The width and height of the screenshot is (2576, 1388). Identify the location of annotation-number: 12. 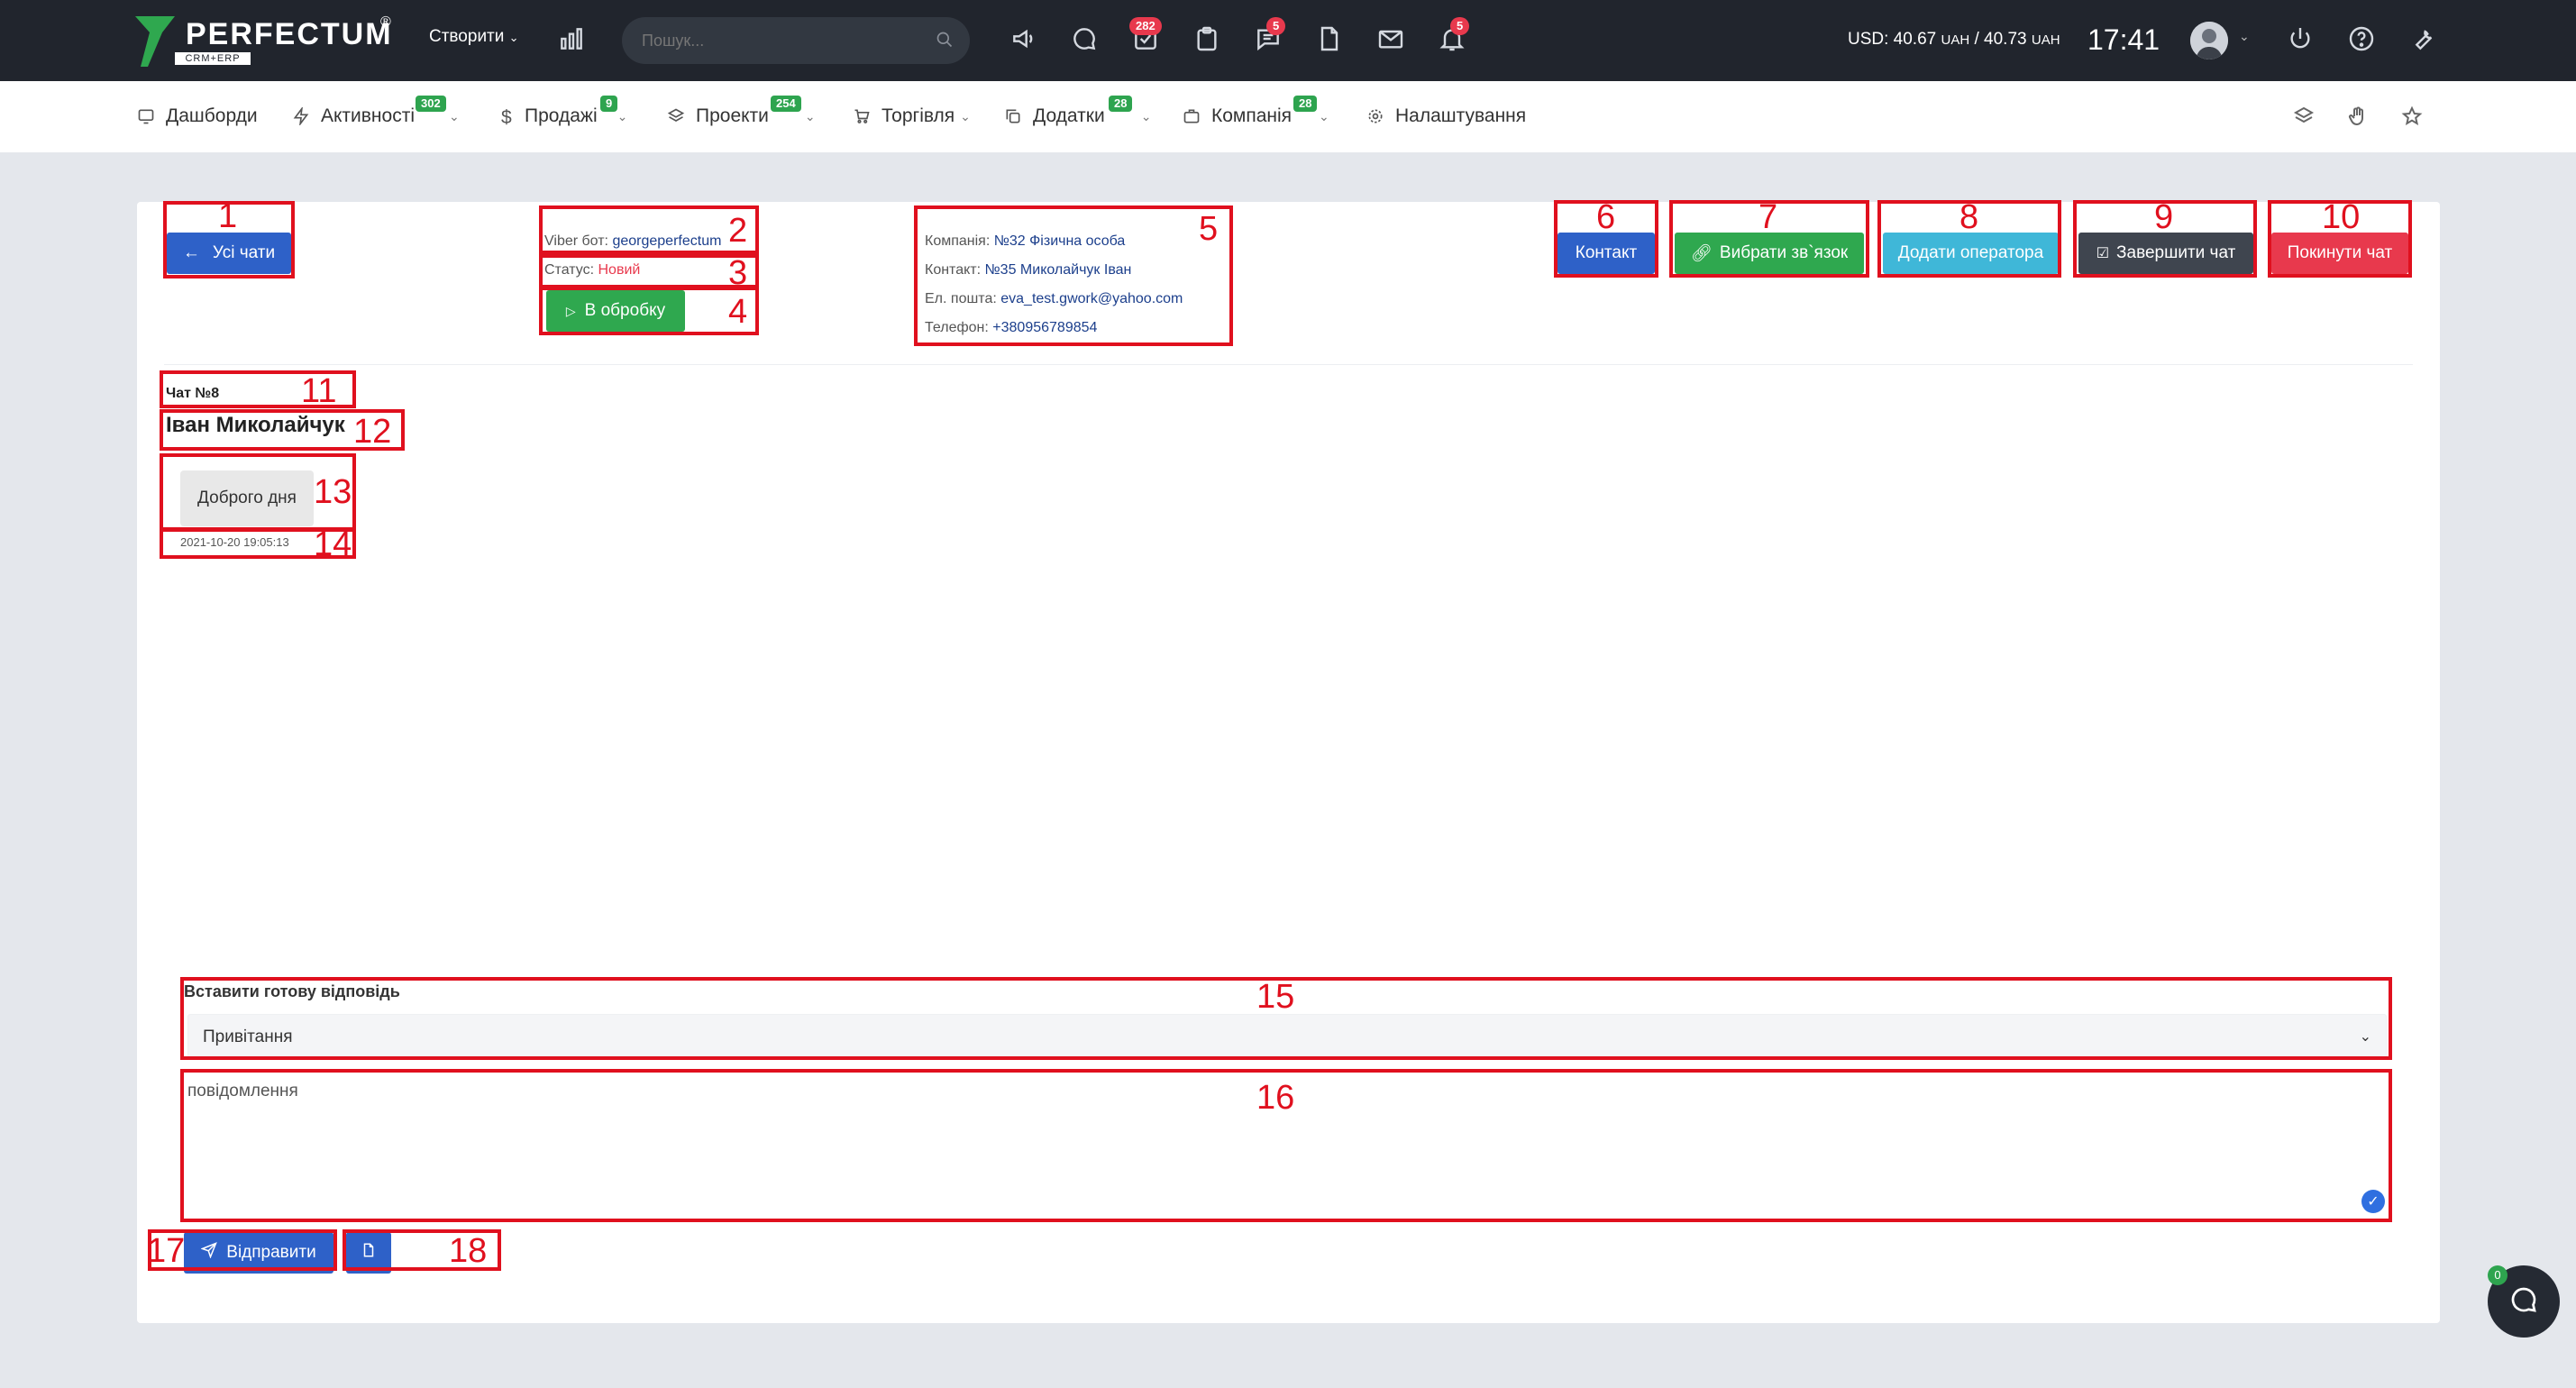
(372, 432).